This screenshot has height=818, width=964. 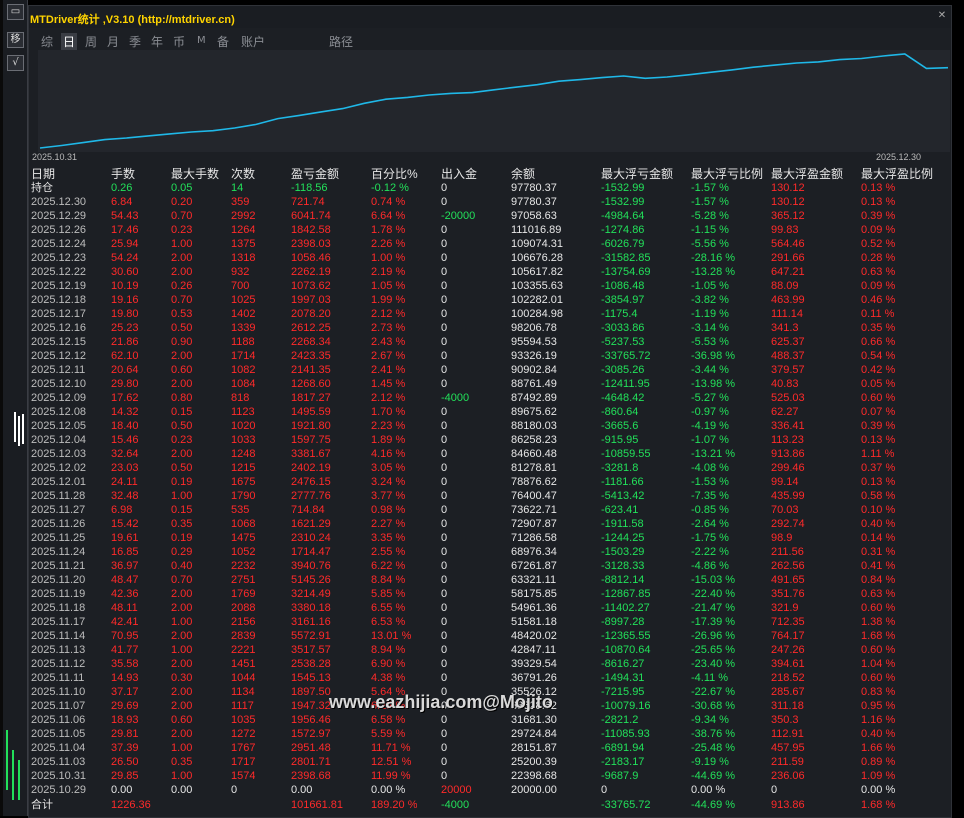 I want to click on table-cell: 2025.12.04, so click(x=59, y=440).